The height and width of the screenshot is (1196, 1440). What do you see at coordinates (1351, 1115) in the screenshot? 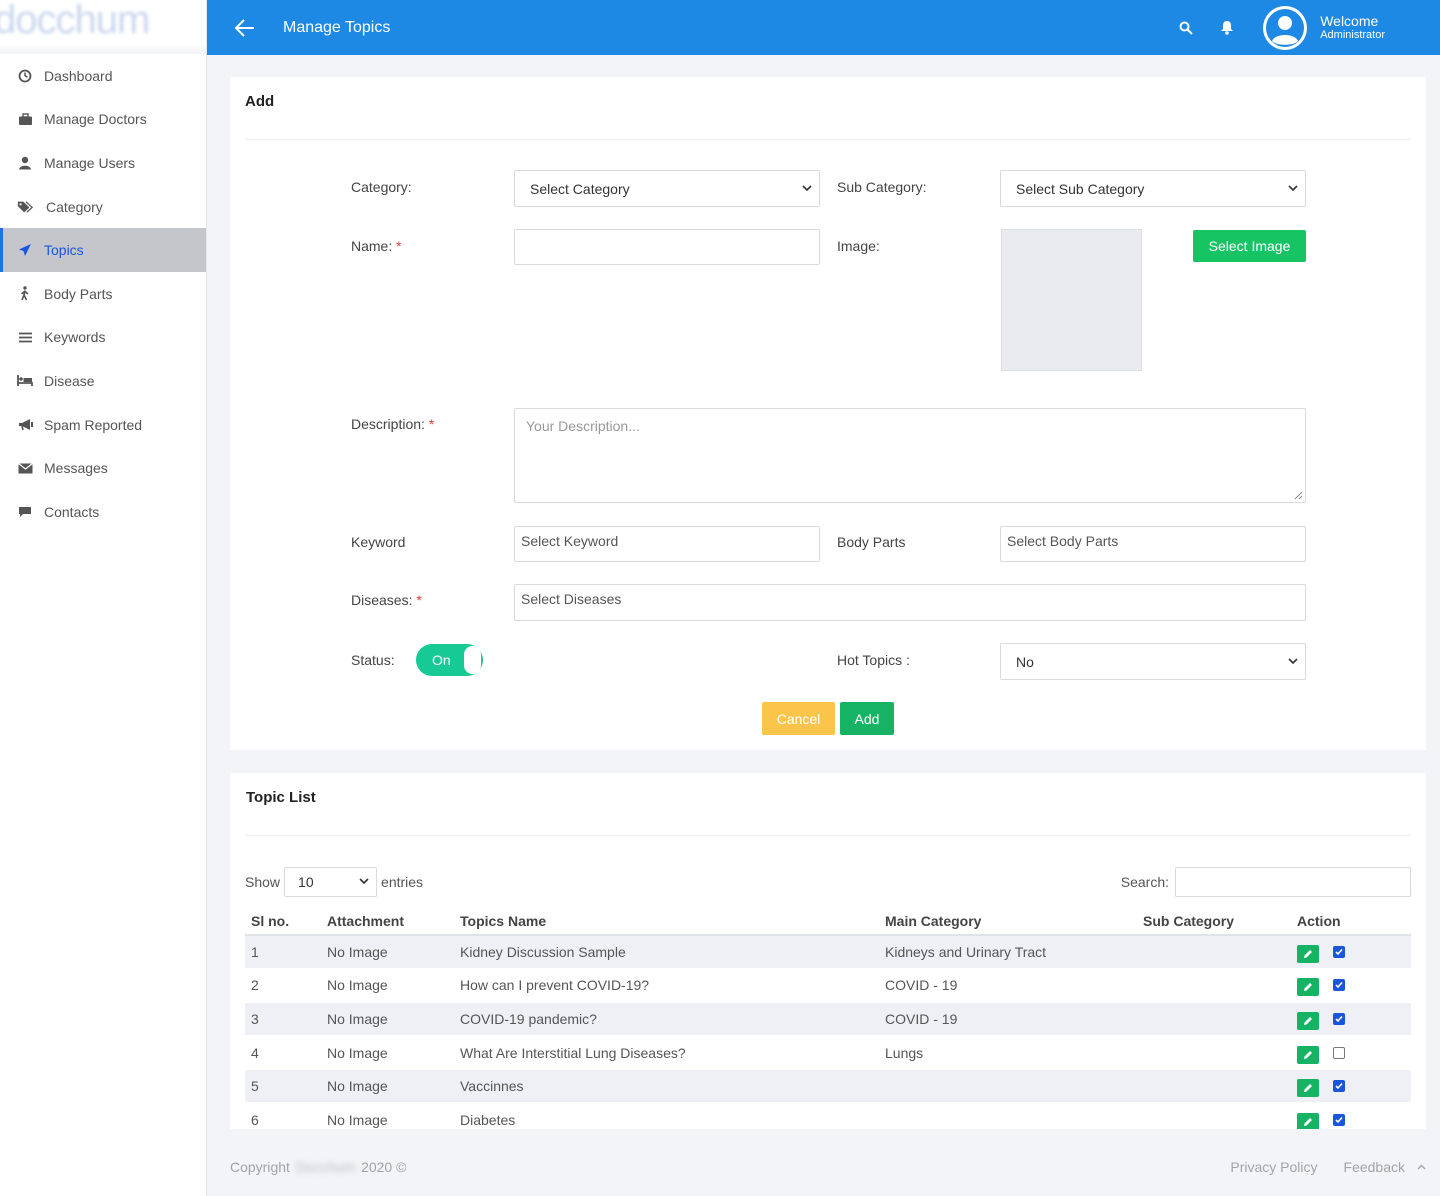
I see `table-cell-action` at bounding box center [1351, 1115].